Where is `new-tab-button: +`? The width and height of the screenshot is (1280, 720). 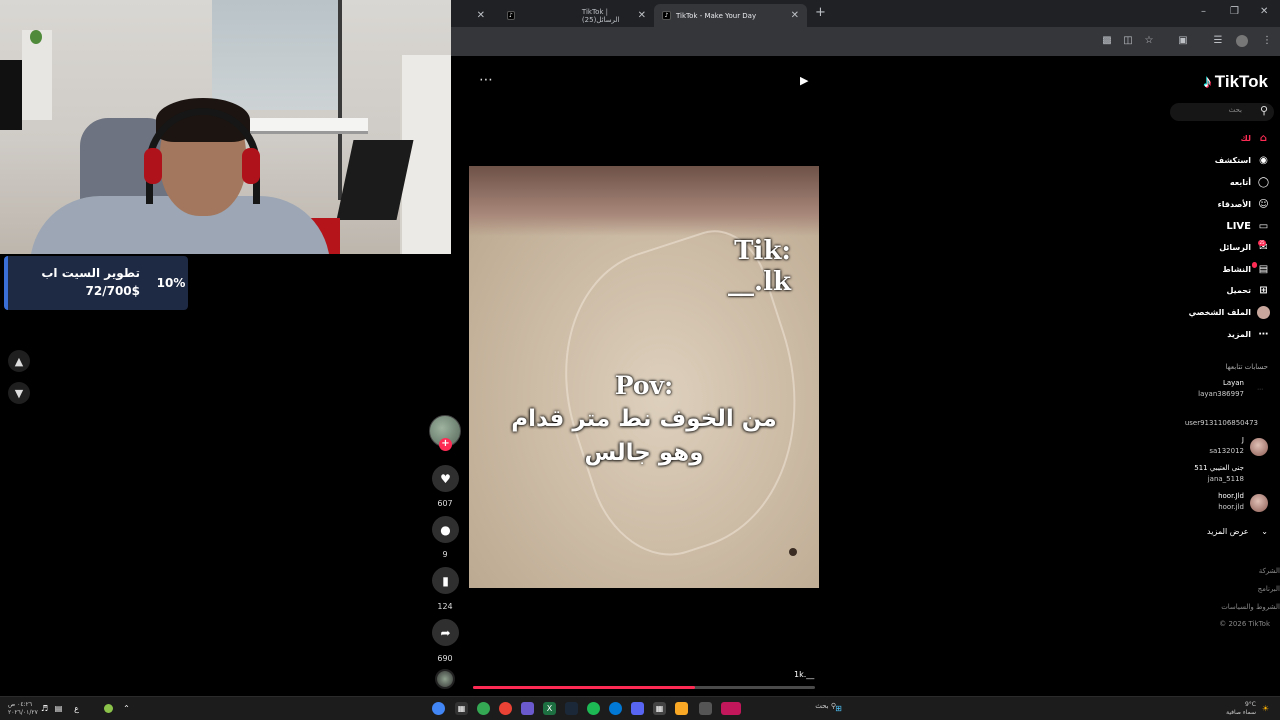 new-tab-button: + is located at coordinates (820, 12).